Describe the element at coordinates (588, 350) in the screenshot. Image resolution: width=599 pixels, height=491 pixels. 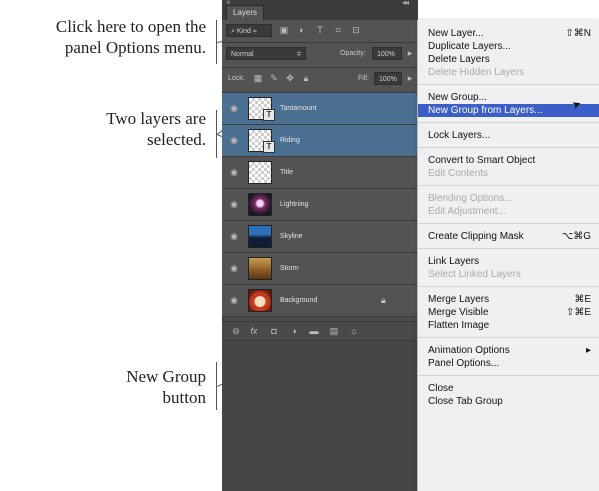
I see `submenu-arrow-icon: ▸` at that location.